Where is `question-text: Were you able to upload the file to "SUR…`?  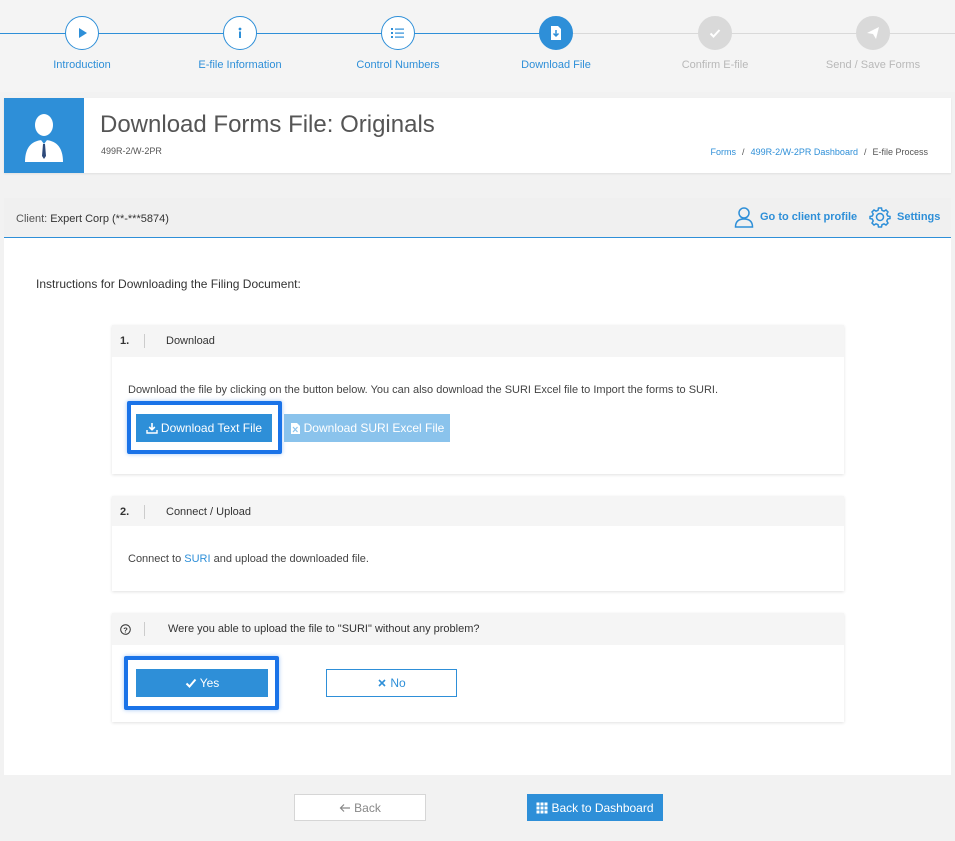 question-text: Were you able to upload the file to "SUR… is located at coordinates (324, 629).